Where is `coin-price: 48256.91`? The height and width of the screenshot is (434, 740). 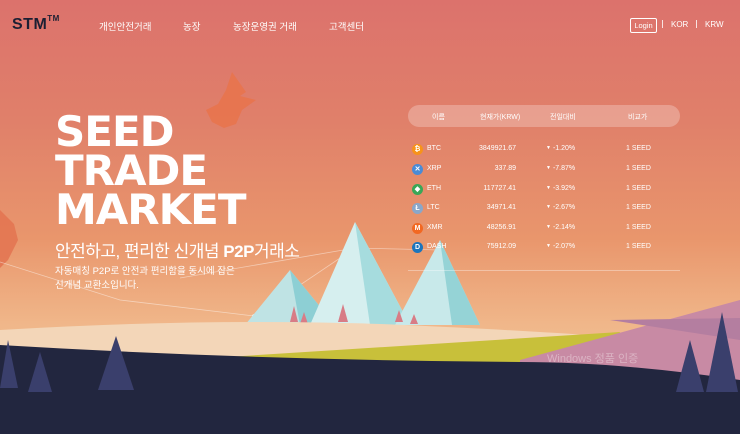 coin-price: 48256.91 is located at coordinates (501, 227).